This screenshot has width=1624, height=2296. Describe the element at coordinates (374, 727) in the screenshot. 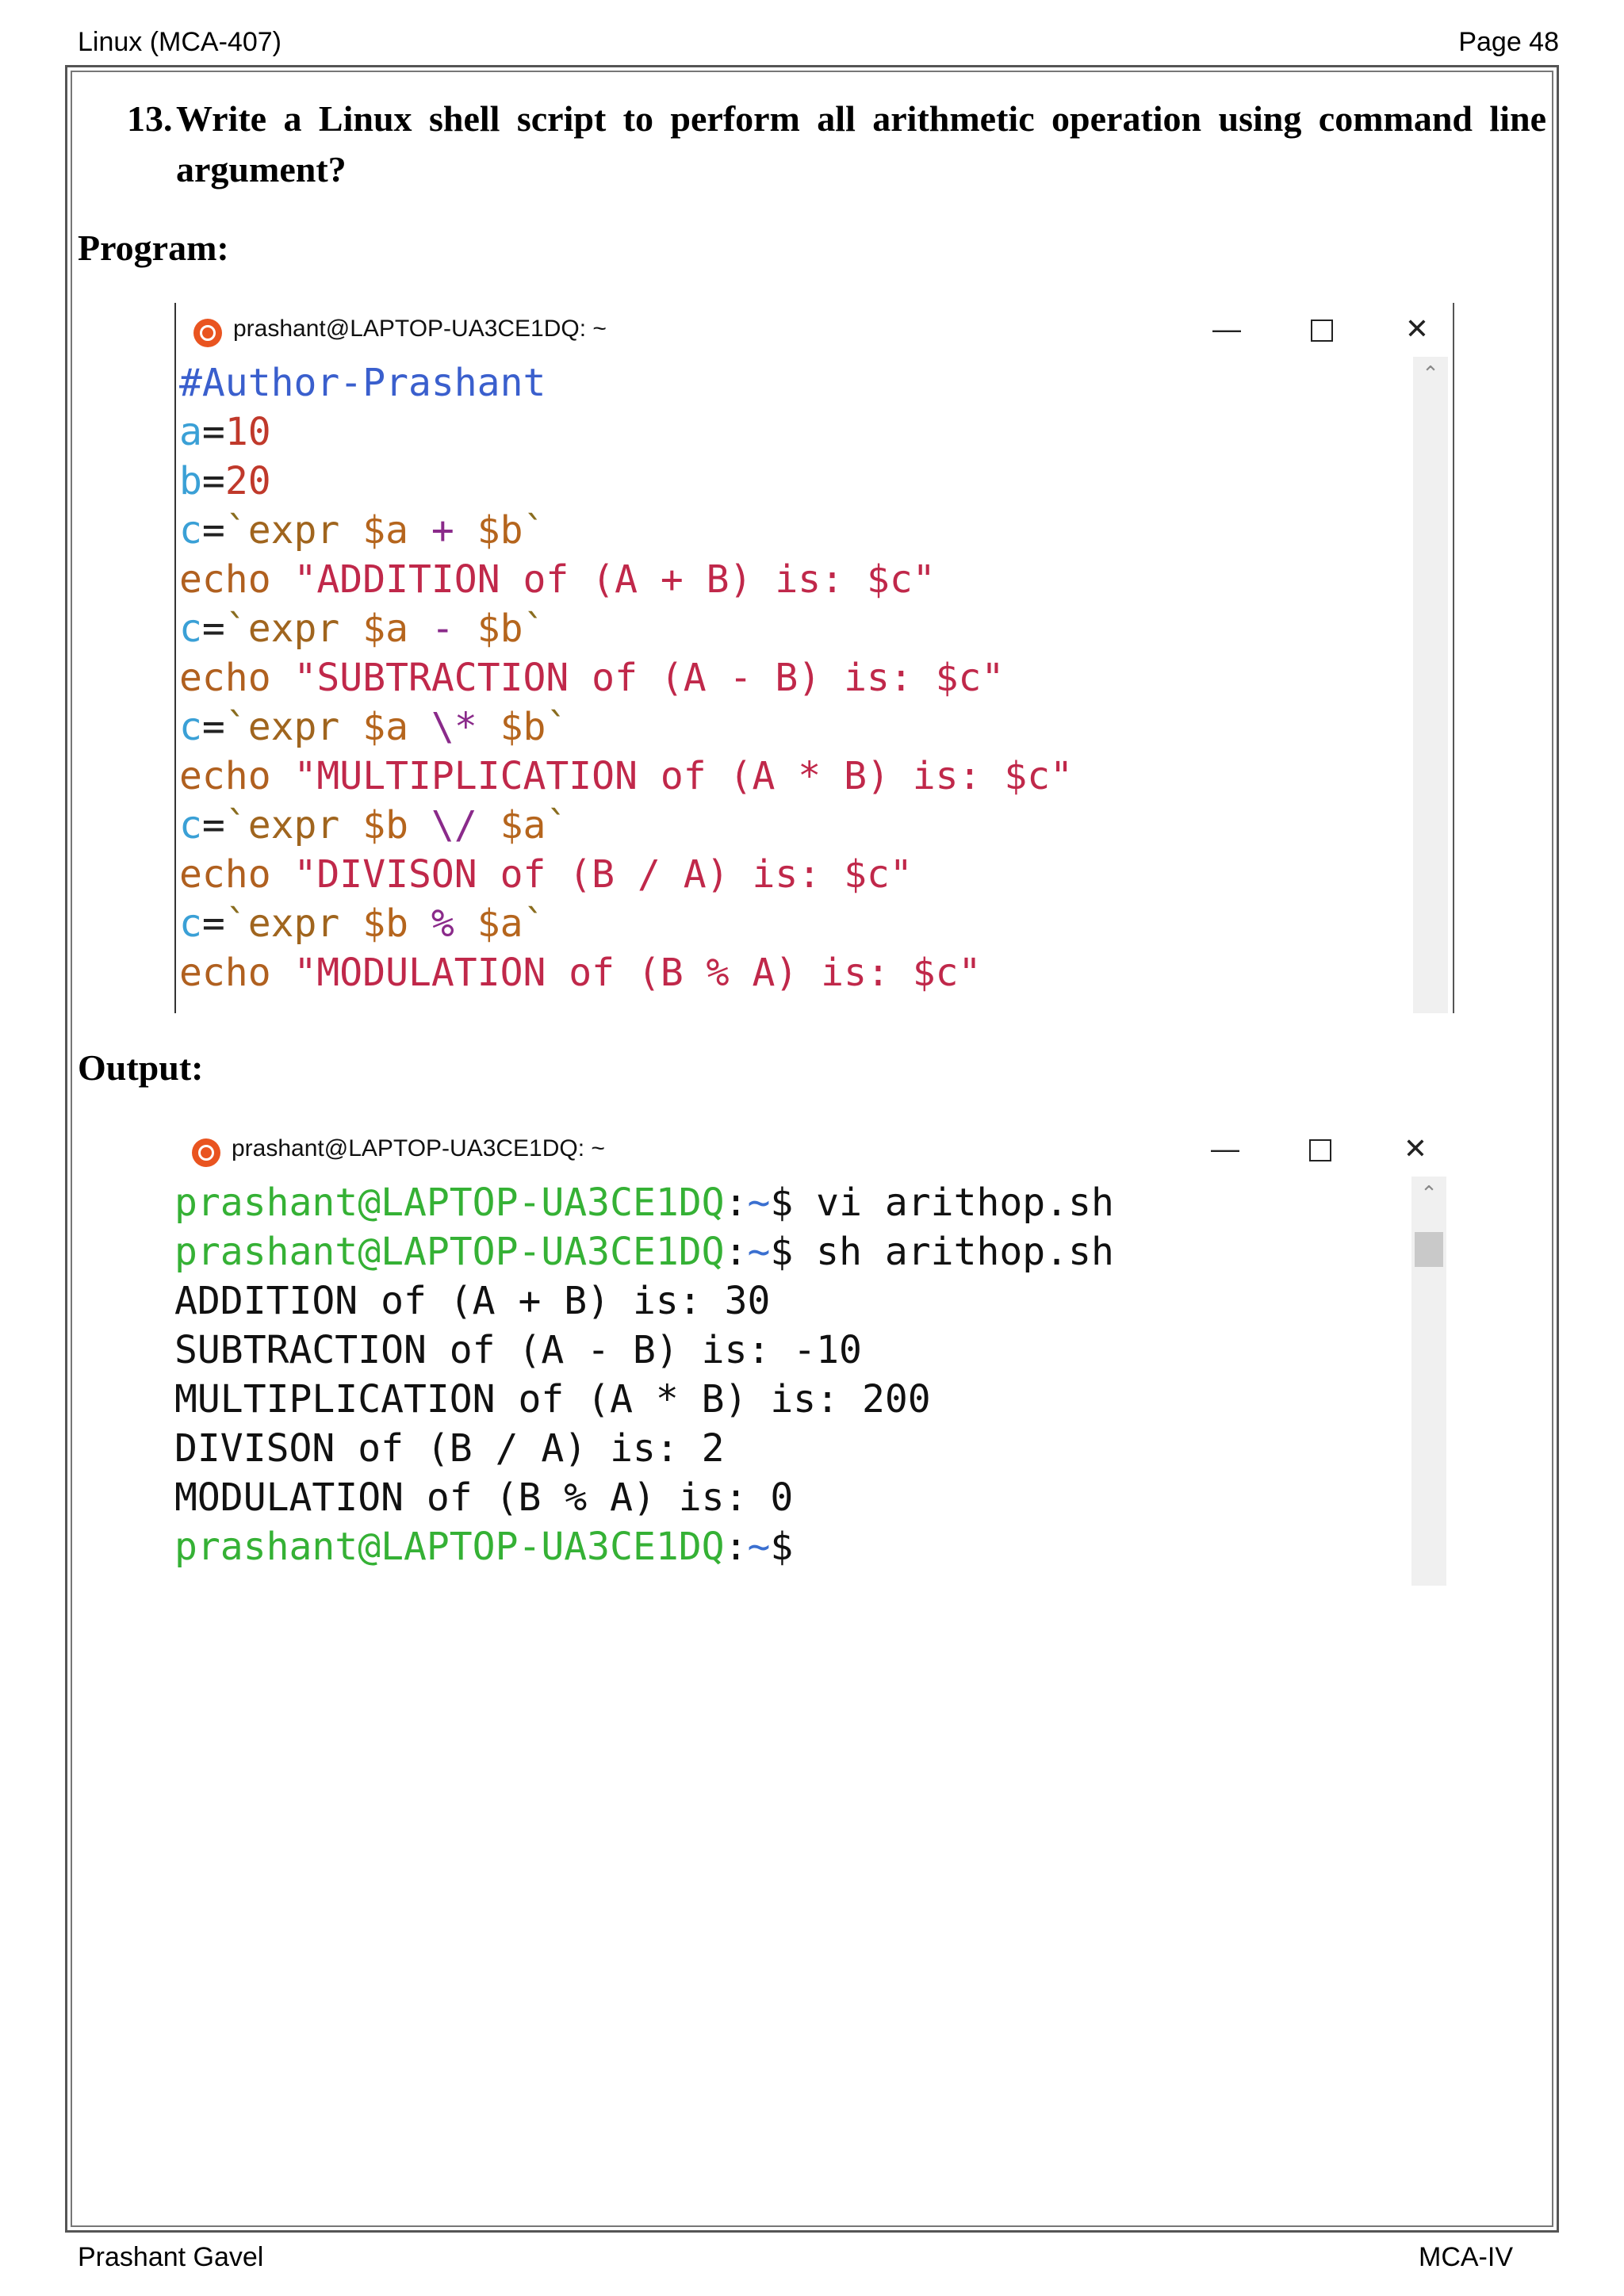

I see `code-line: c=`expr $a \* $b`` at that location.